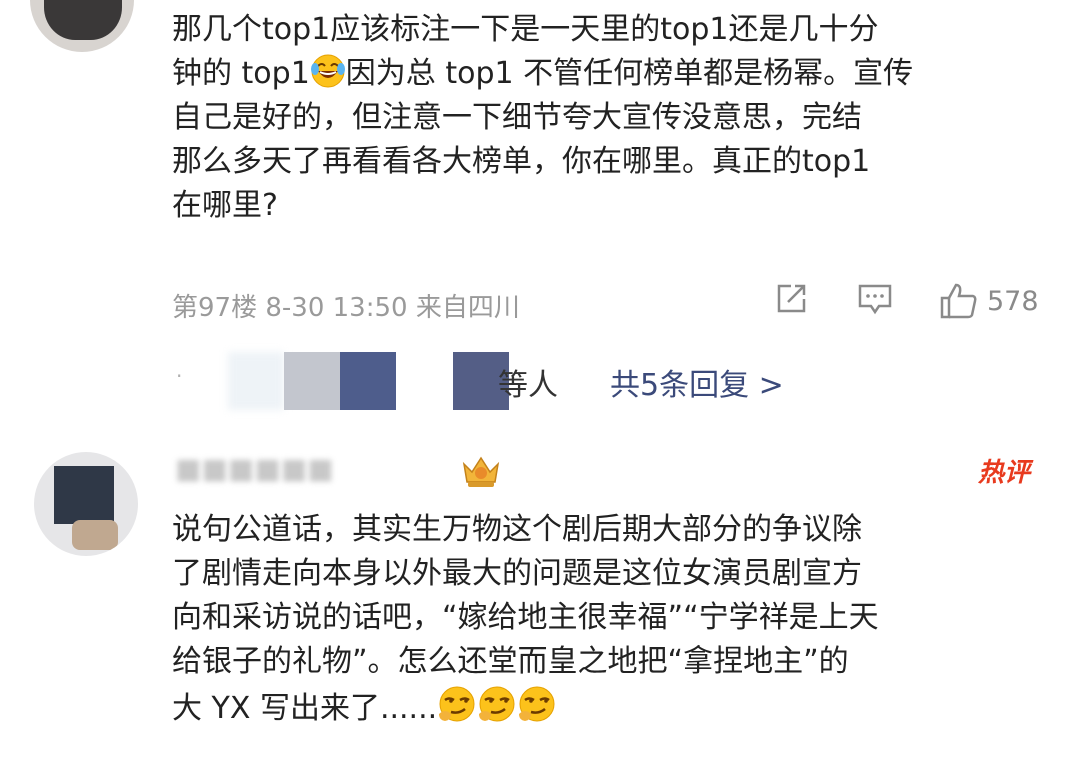  I want to click on comment-line: 向和采访说的话吧，“嫁给地主很幸福”“宁学祥是上天, so click(525, 617).